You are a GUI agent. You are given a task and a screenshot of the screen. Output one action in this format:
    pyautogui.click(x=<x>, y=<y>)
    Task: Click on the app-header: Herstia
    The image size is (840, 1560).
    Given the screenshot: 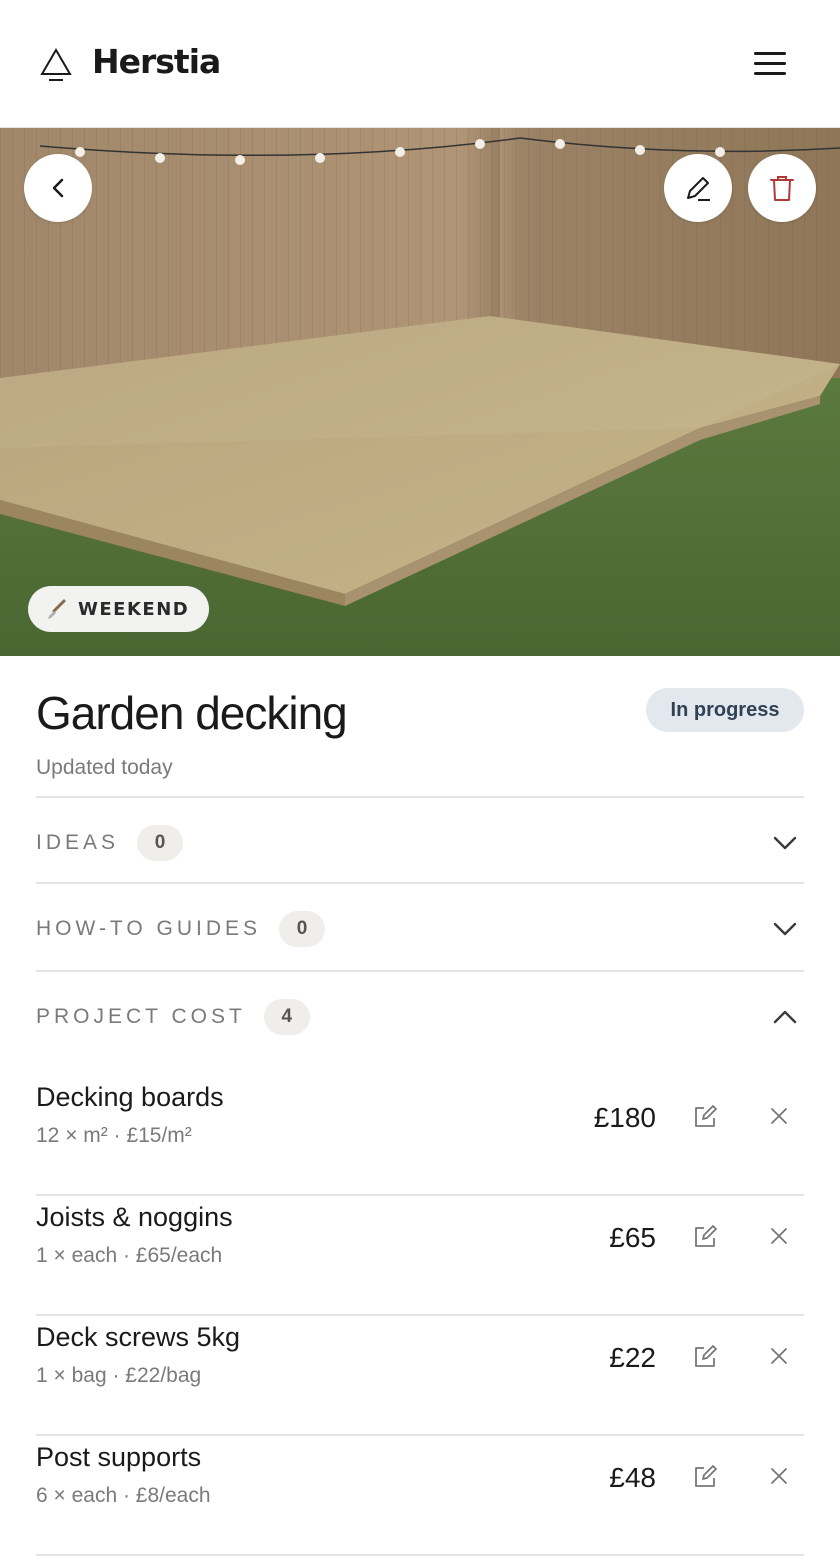 What is the action you would take?
    pyautogui.click(x=420, y=64)
    